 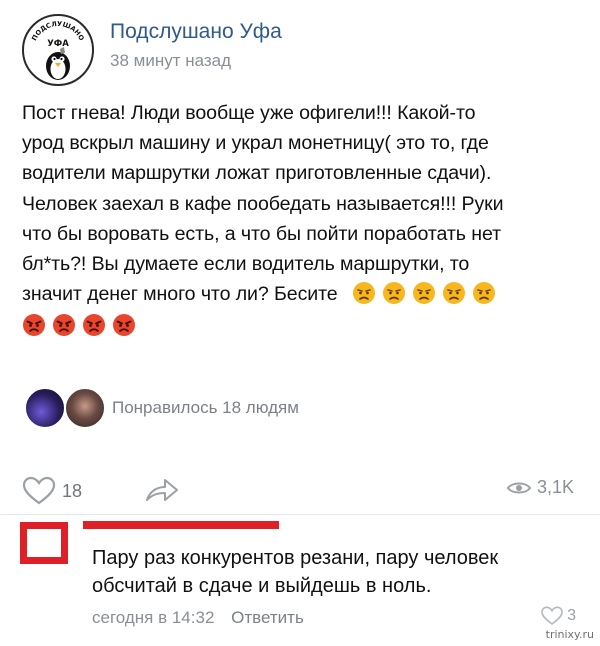 What do you see at coordinates (555, 487) in the screenshot?
I see `views-count: 3,1K` at bounding box center [555, 487].